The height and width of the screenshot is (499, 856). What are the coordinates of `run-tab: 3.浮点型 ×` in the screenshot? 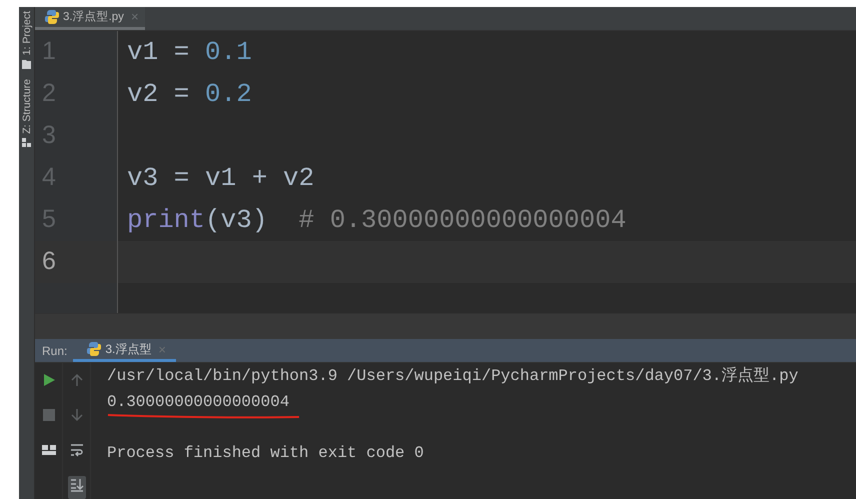 It's located at (124, 350).